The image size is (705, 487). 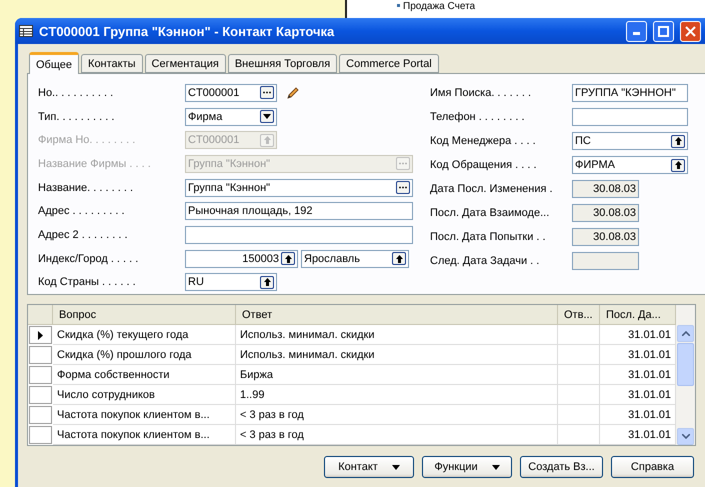 I want to click on bullet-icon, so click(x=398, y=5).